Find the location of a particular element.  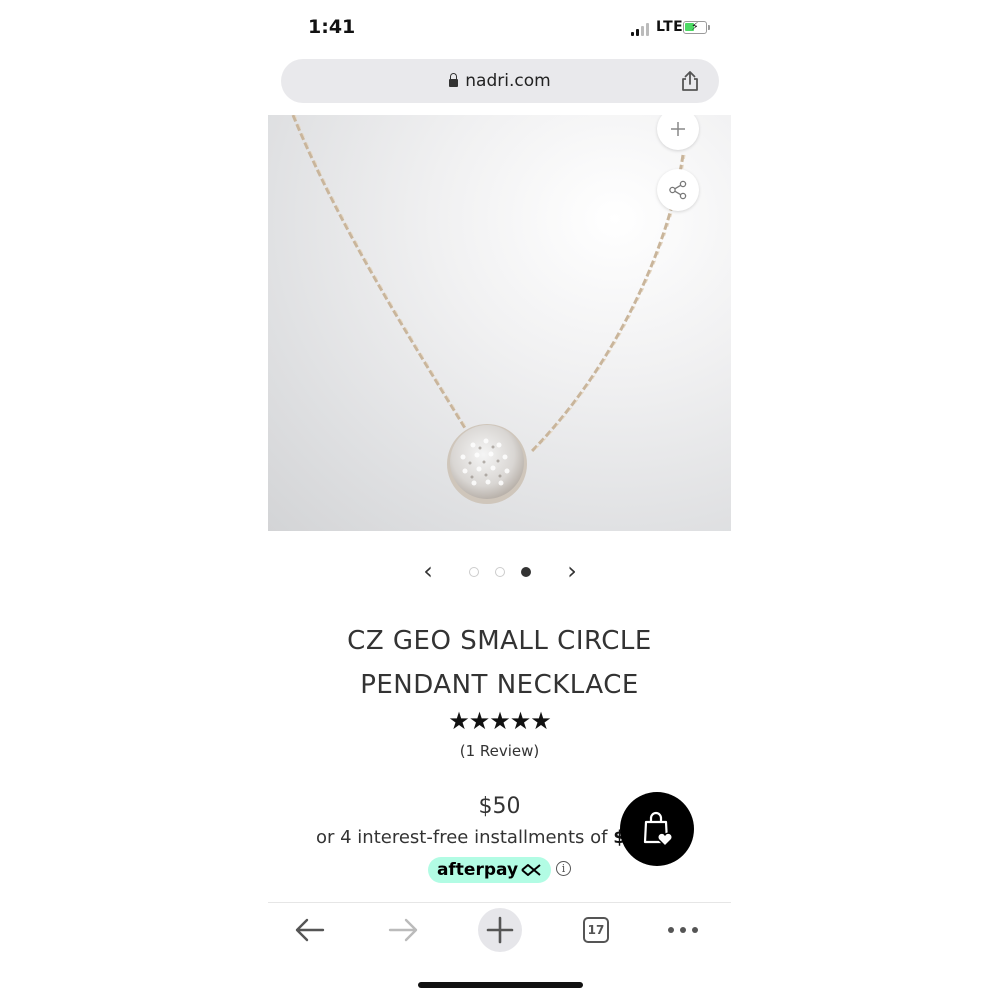

status-time: 1:41 is located at coordinates (332, 27).